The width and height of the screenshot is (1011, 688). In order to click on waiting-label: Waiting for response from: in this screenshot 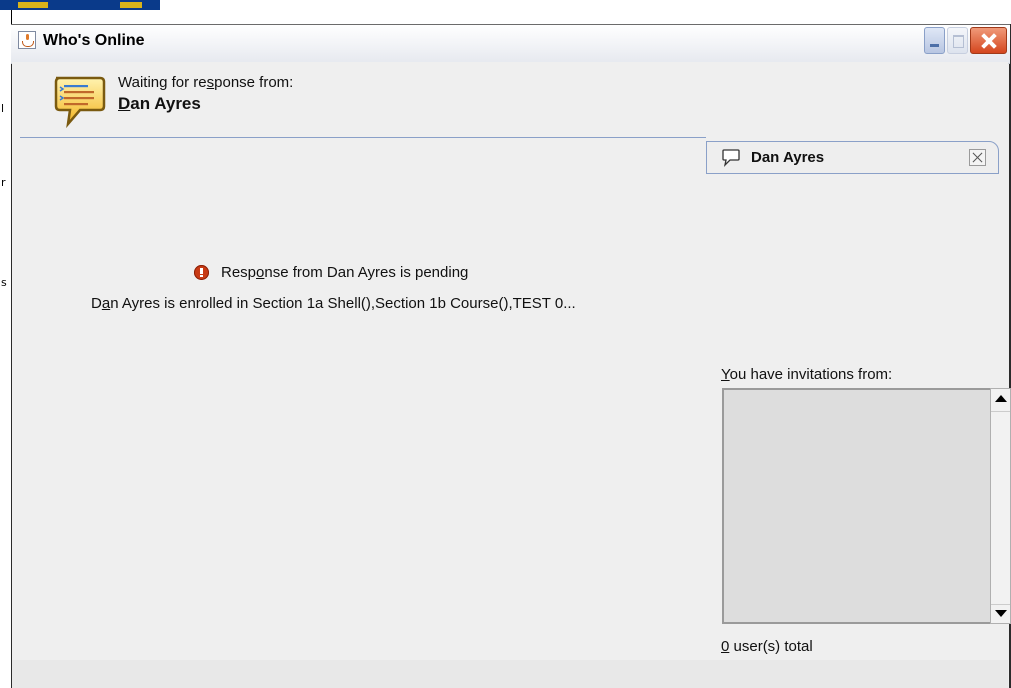, I will do `click(206, 82)`.